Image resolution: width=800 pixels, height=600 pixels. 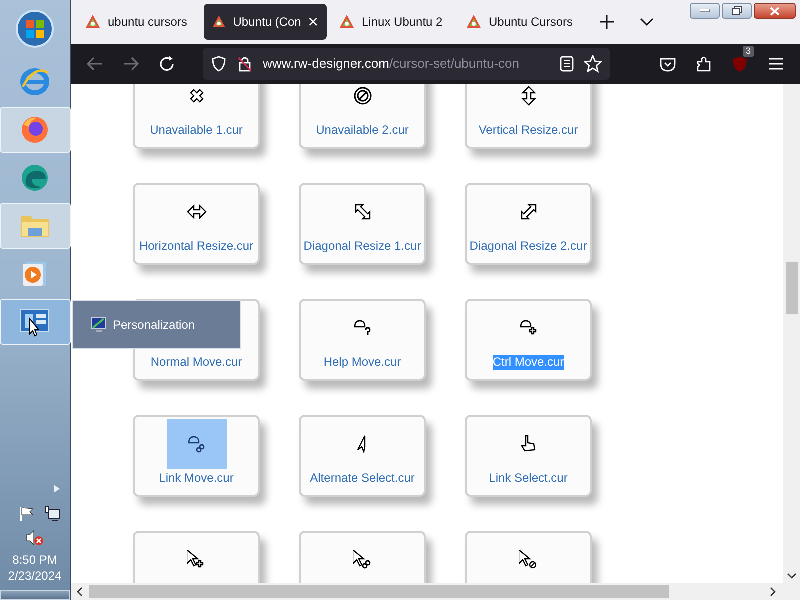 What do you see at coordinates (154, 325) in the screenshot?
I see `tooltip-label: Personalization` at bounding box center [154, 325].